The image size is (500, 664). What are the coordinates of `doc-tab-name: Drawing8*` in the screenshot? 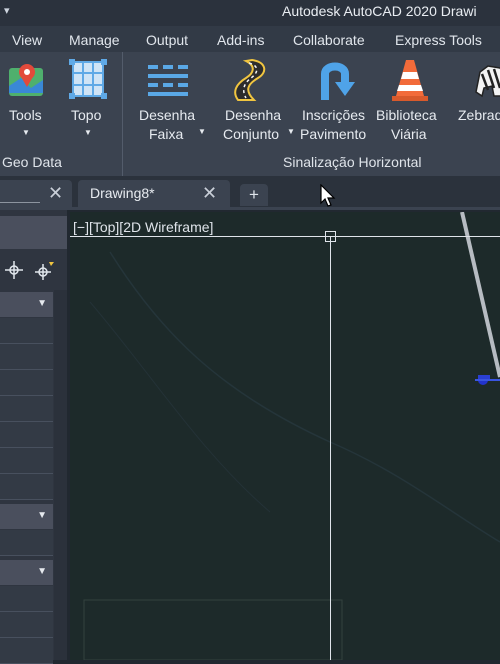 It's located at (122, 193).